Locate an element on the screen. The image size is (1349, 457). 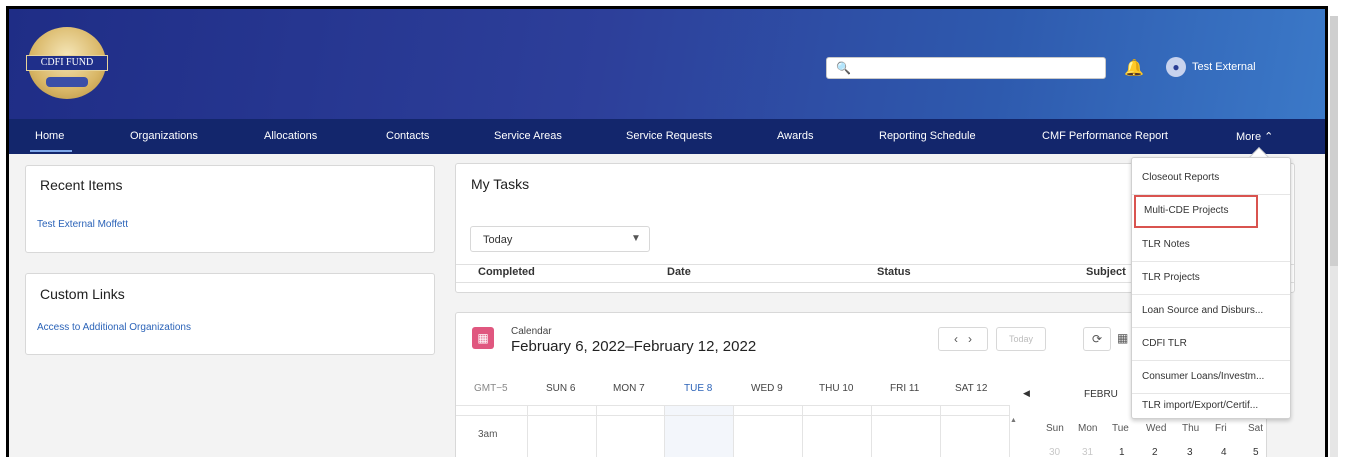
day-header-today: TUE 8 is located at coordinates (698, 388).